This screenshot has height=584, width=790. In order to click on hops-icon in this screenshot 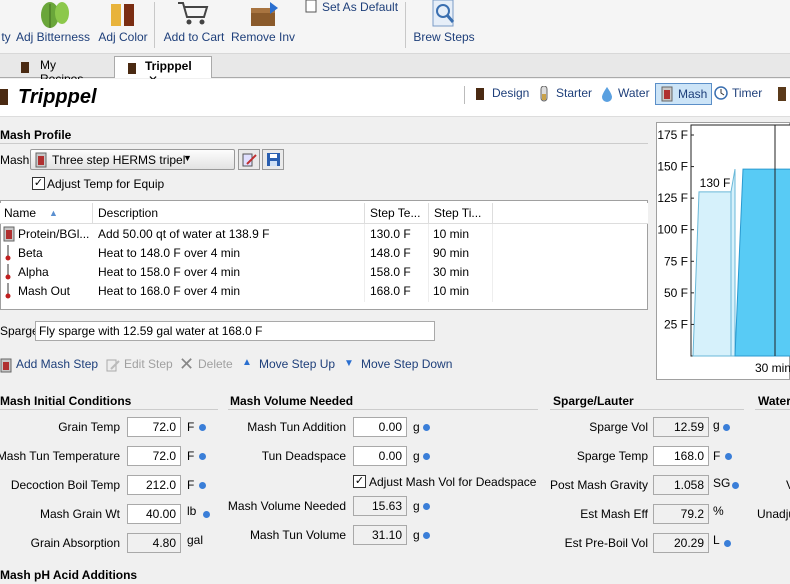, I will do `click(55, 15)`.